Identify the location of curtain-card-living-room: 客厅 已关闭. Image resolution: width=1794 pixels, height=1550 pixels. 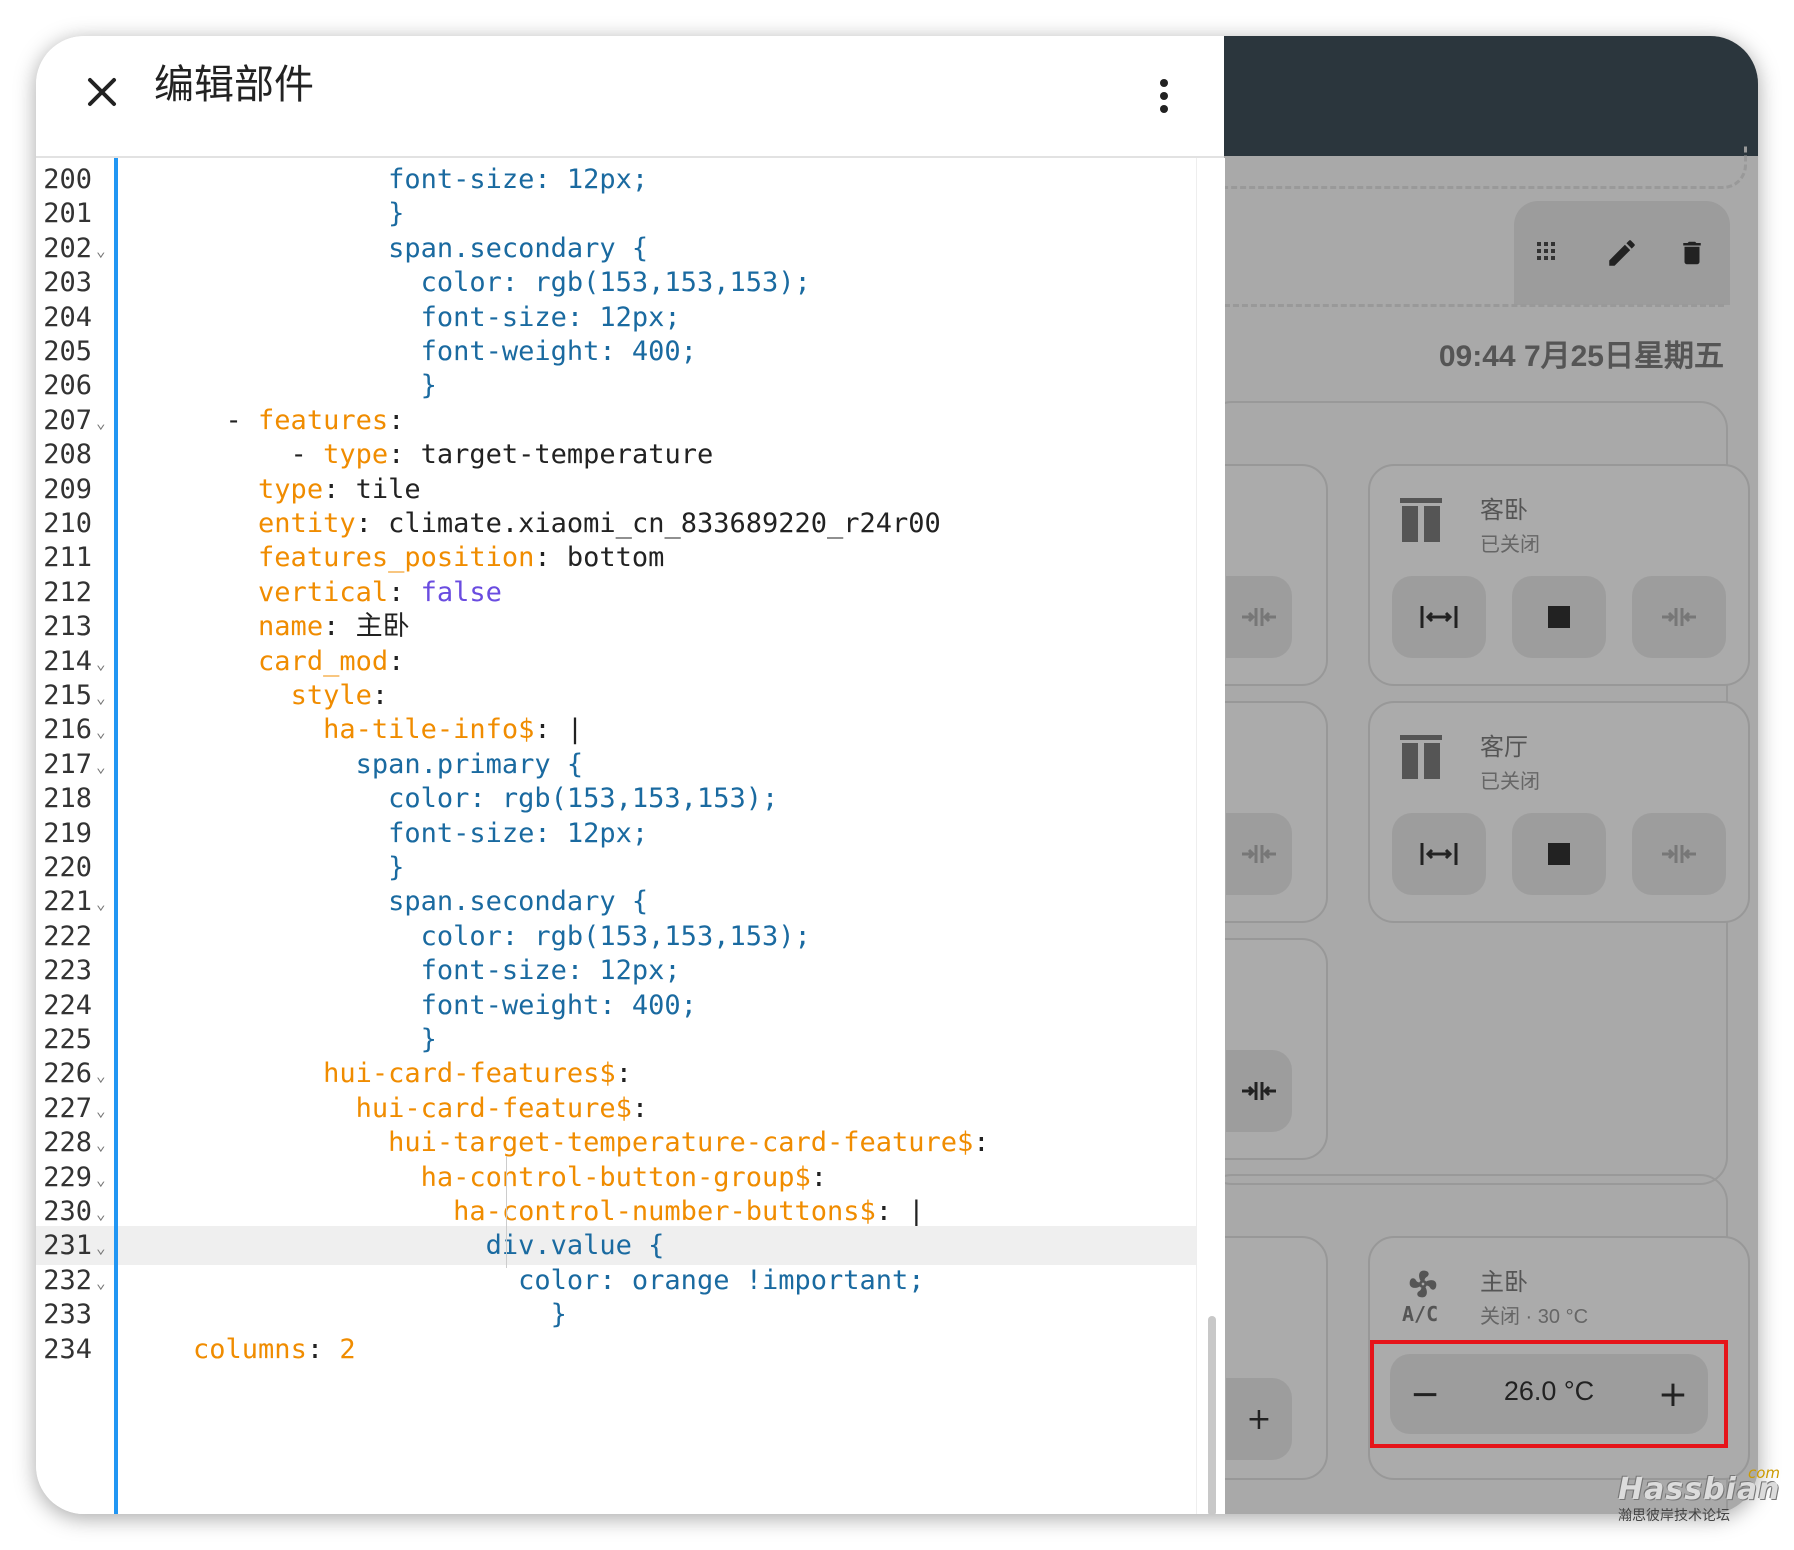
(1559, 812).